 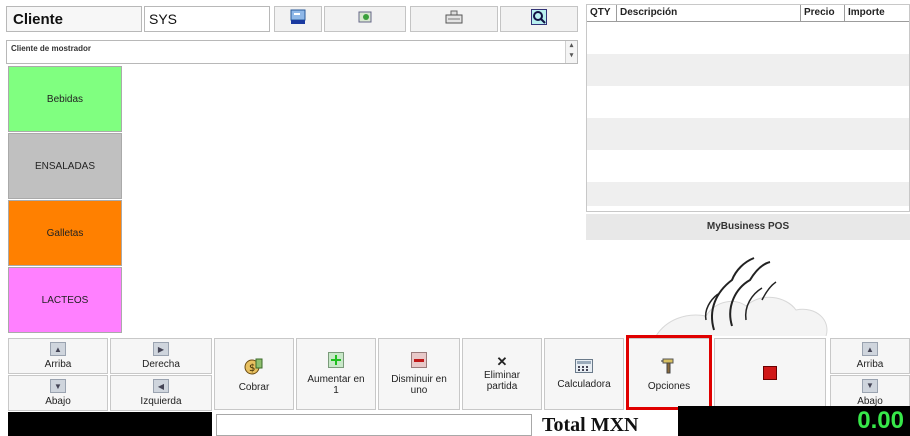 I want to click on category-bebidas: Bebidas, so click(x=65, y=99).